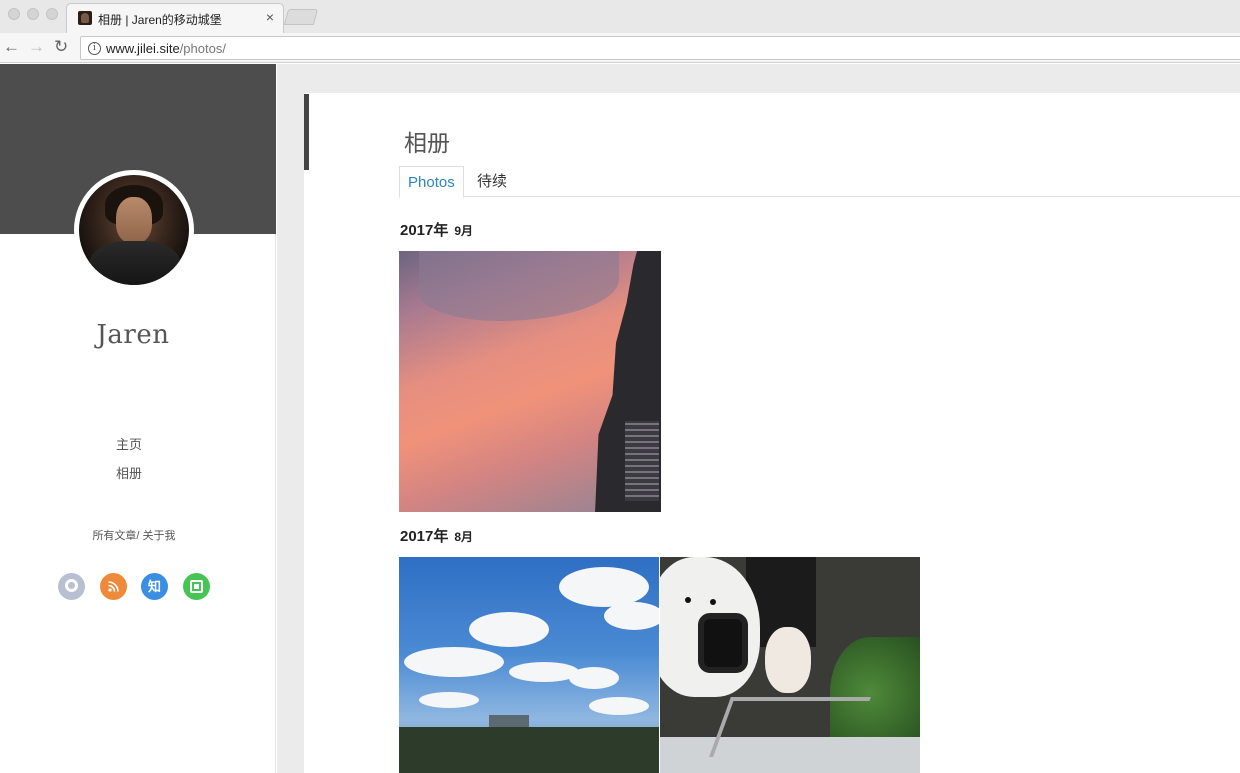 The image size is (1240, 773). What do you see at coordinates (135, 263) in the screenshot?
I see `avatar-body` at bounding box center [135, 263].